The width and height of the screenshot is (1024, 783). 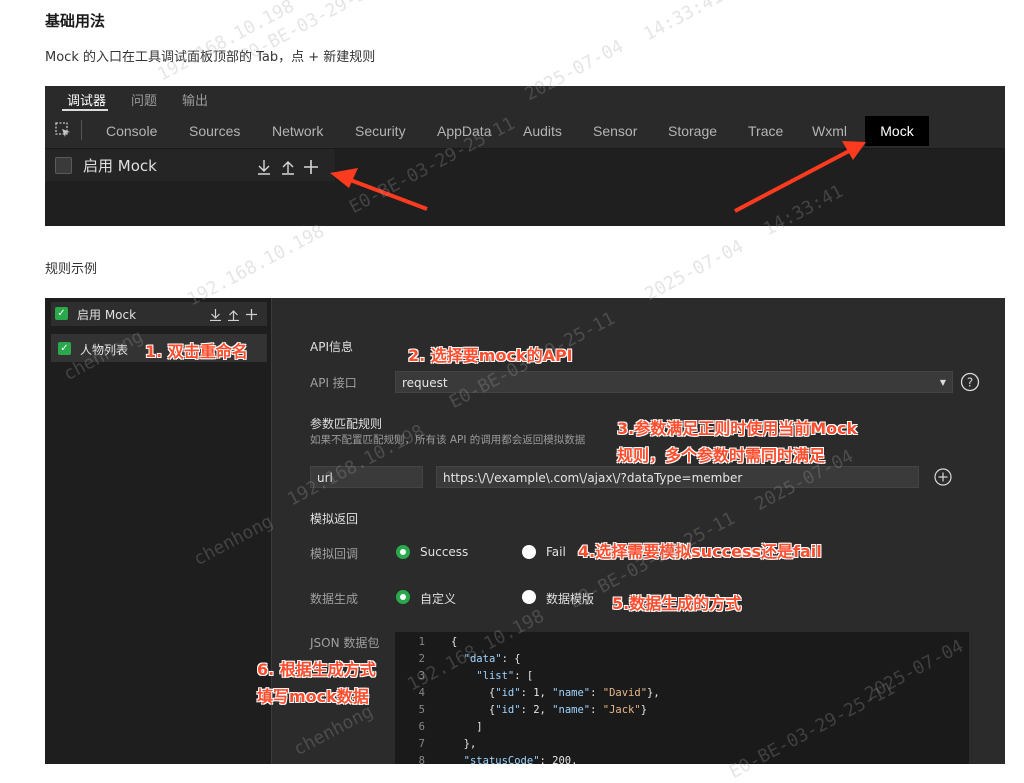 I want to click on annotation-fill-data-1: 6. 根据生成方式, so click(x=316, y=669).